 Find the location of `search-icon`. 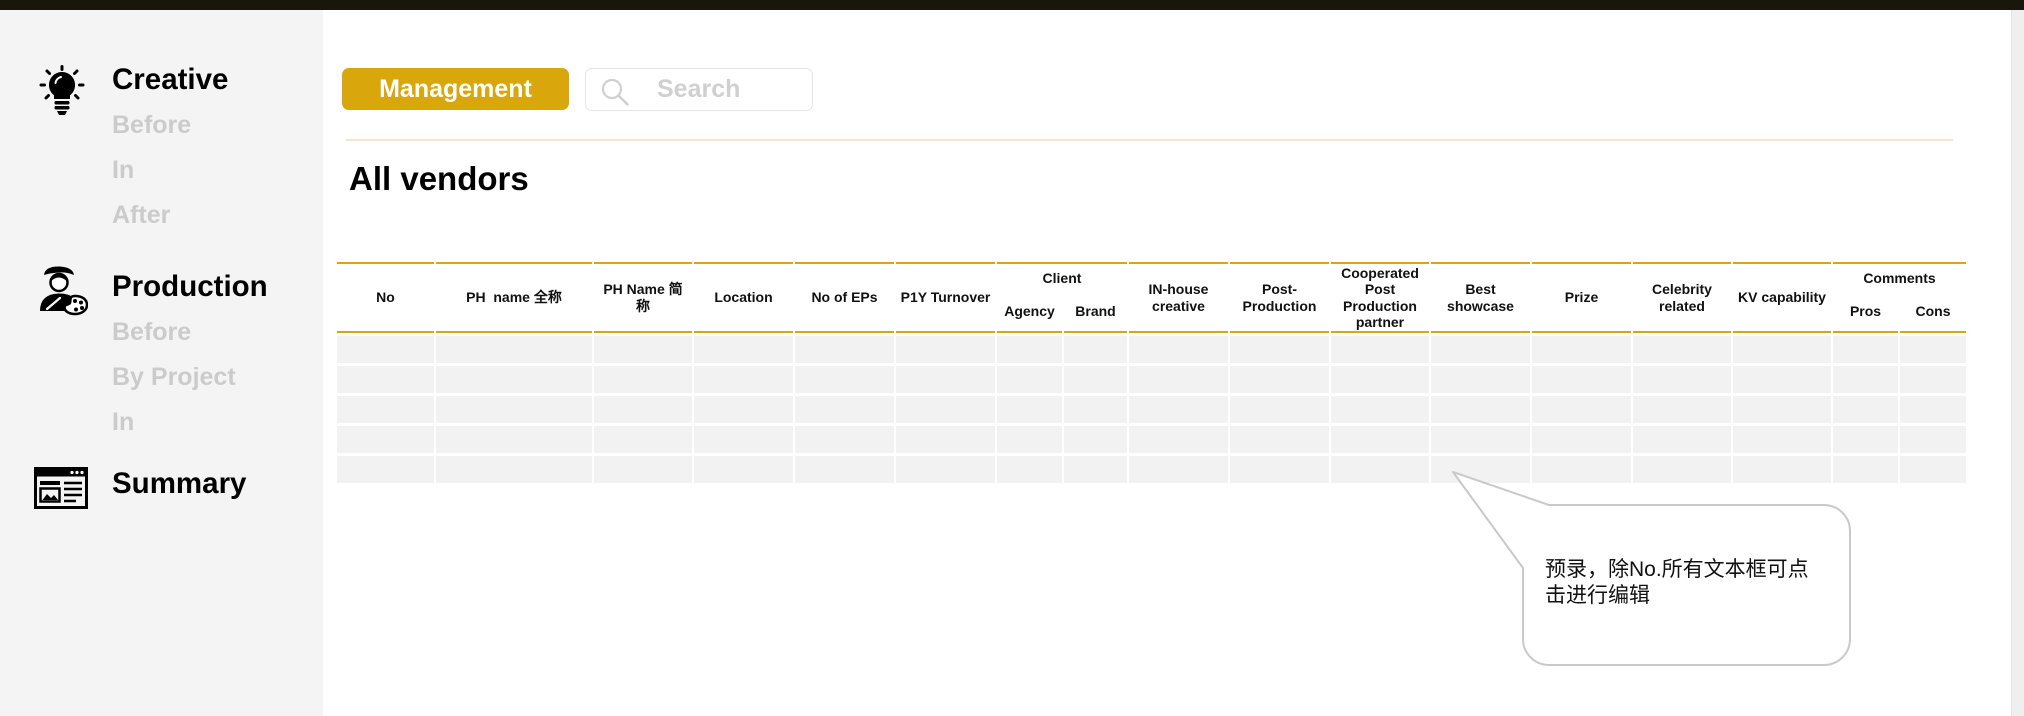

search-icon is located at coordinates (615, 94).